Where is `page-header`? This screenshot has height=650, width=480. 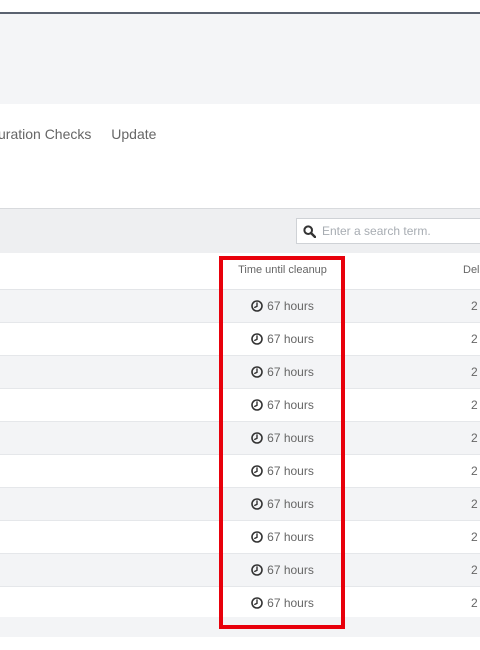 page-header is located at coordinates (240, 59).